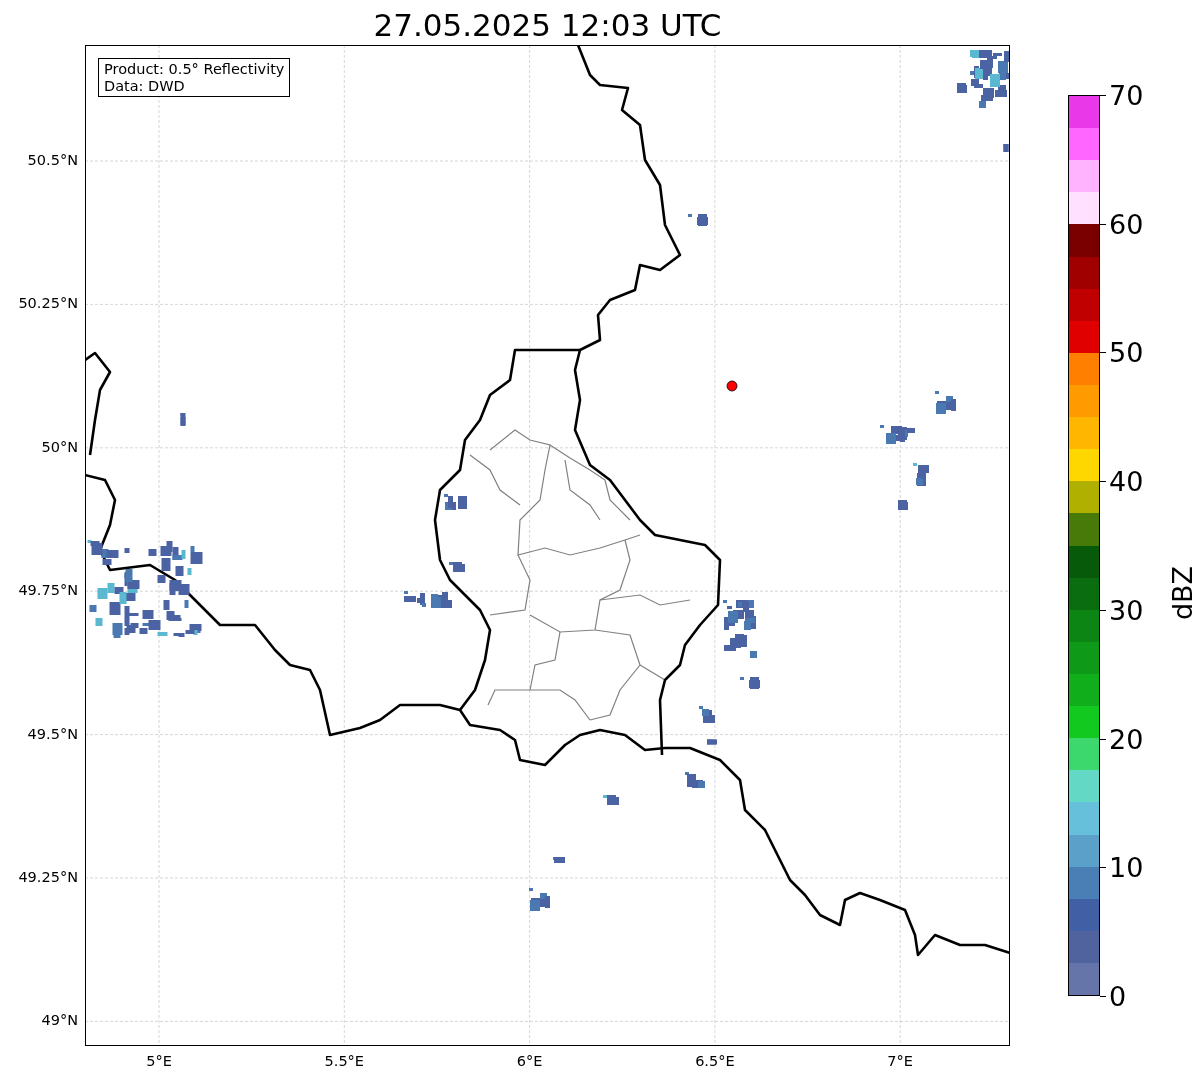 Image resolution: width=1202 pixels, height=1081 pixels. I want to click on tick-mark, so click(1103, 996).